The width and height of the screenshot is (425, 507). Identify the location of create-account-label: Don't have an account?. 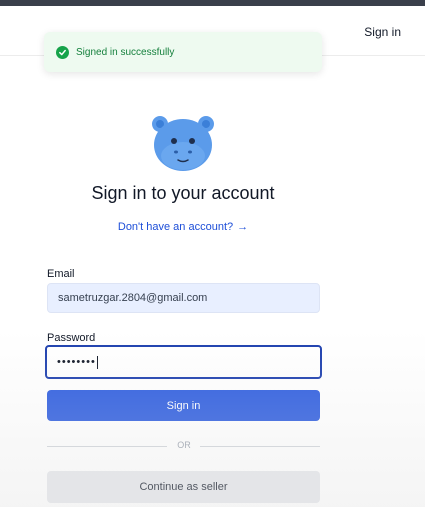
(175, 227).